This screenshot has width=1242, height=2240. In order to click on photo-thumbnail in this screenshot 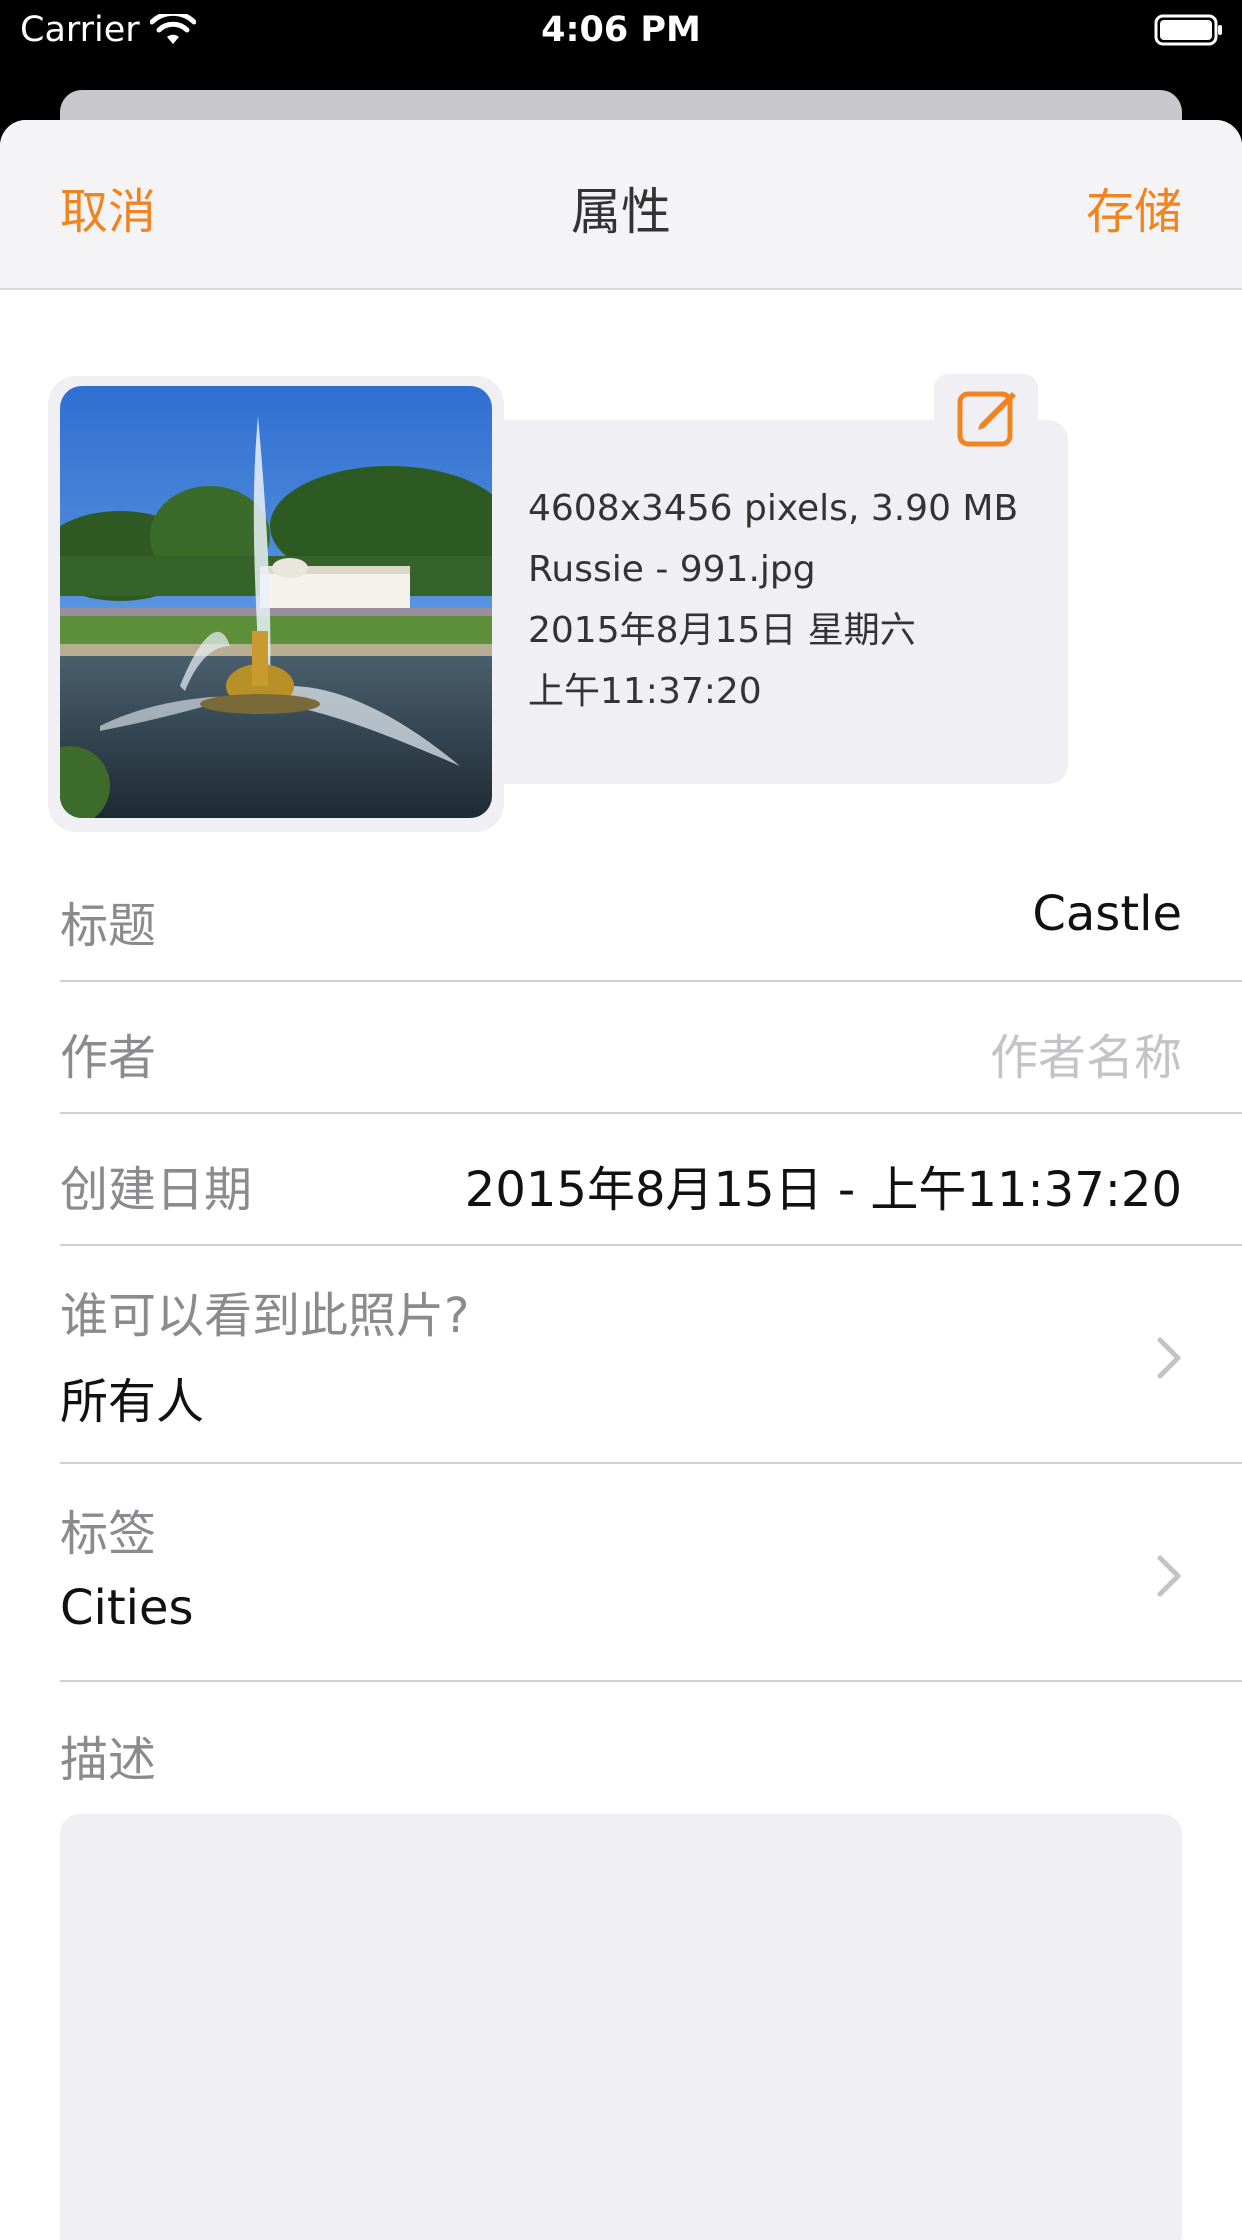, I will do `click(276, 602)`.